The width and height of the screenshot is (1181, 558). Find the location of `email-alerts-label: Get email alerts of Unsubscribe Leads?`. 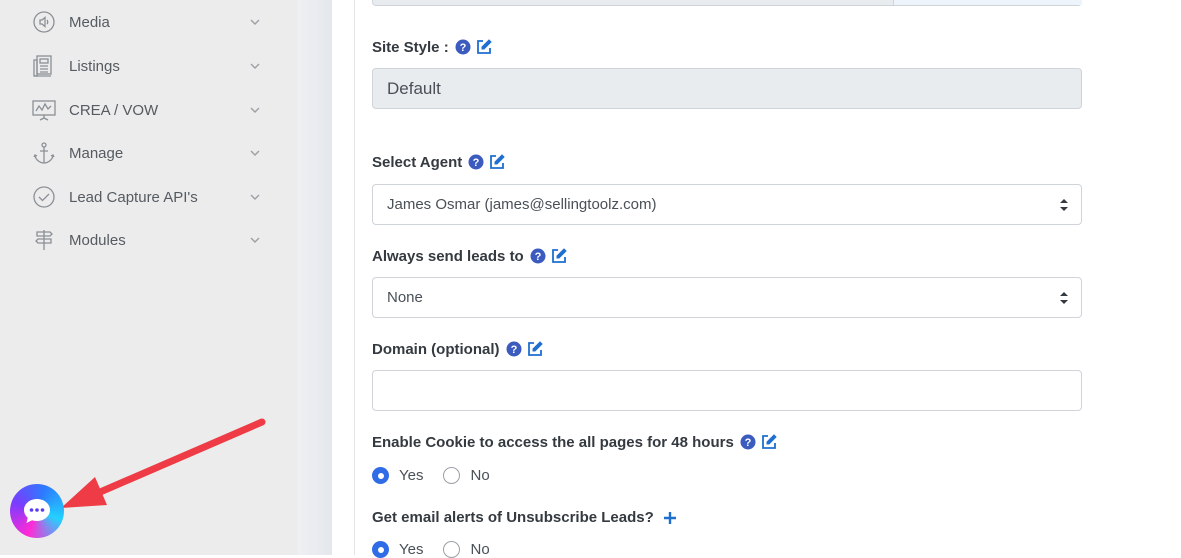

email-alerts-label: Get email alerts of Unsubscribe Leads? is located at coordinates (525, 517).